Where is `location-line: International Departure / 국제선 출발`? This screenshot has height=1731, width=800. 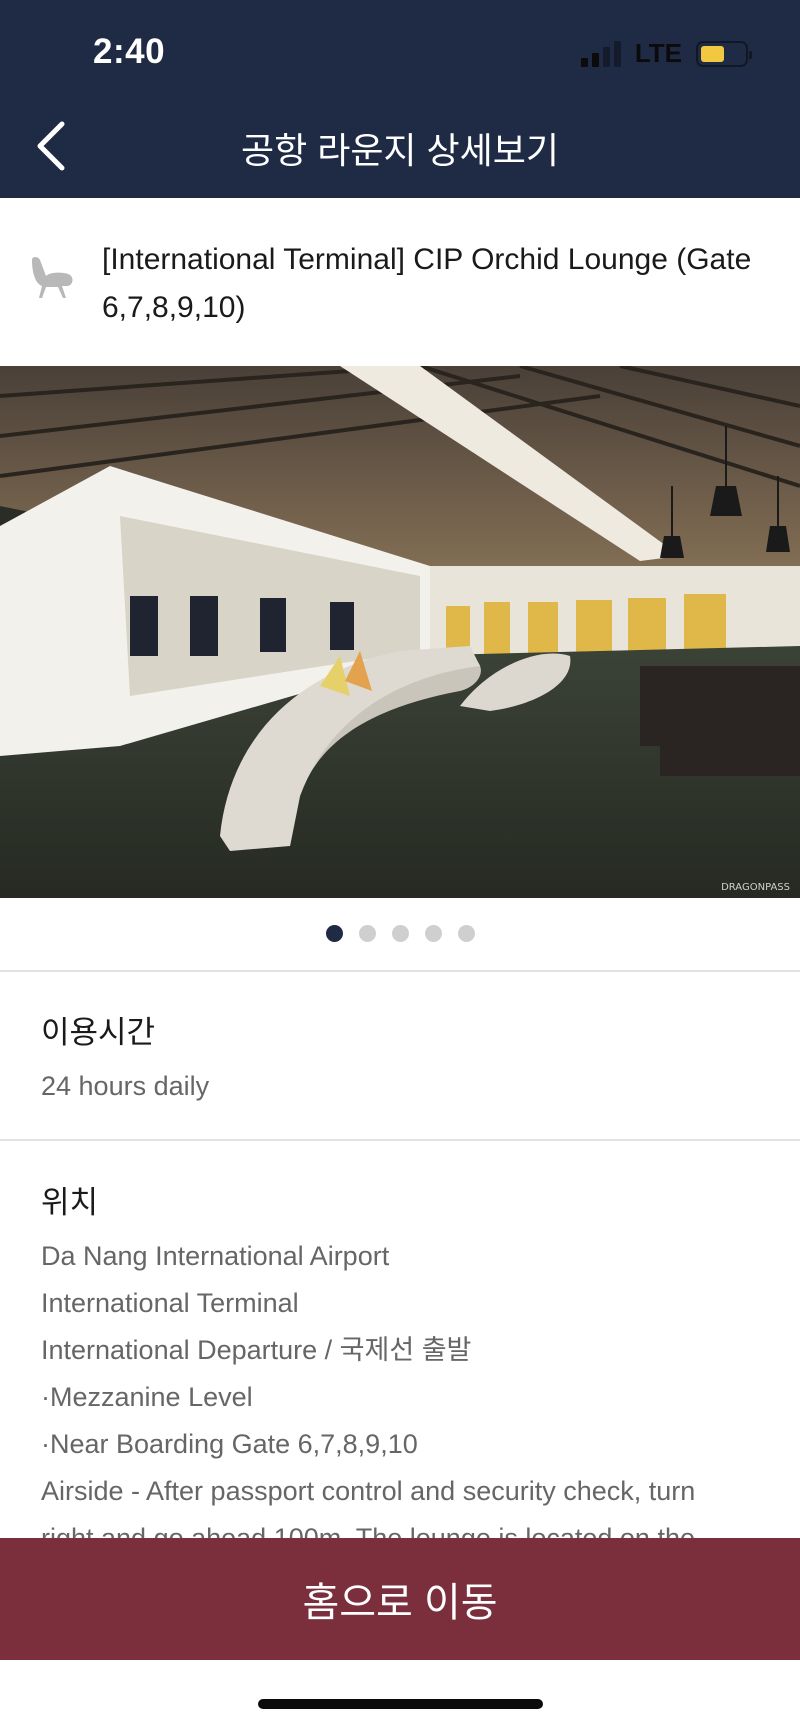 location-line: International Departure / 국제선 출발 is located at coordinates (256, 1350).